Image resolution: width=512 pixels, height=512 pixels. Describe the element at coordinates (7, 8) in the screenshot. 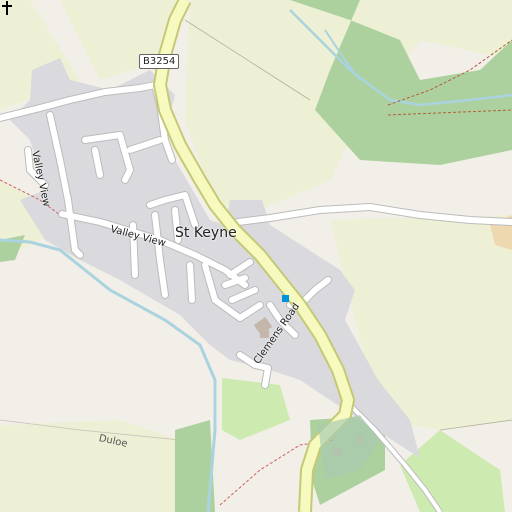

I see `church-icon` at that location.